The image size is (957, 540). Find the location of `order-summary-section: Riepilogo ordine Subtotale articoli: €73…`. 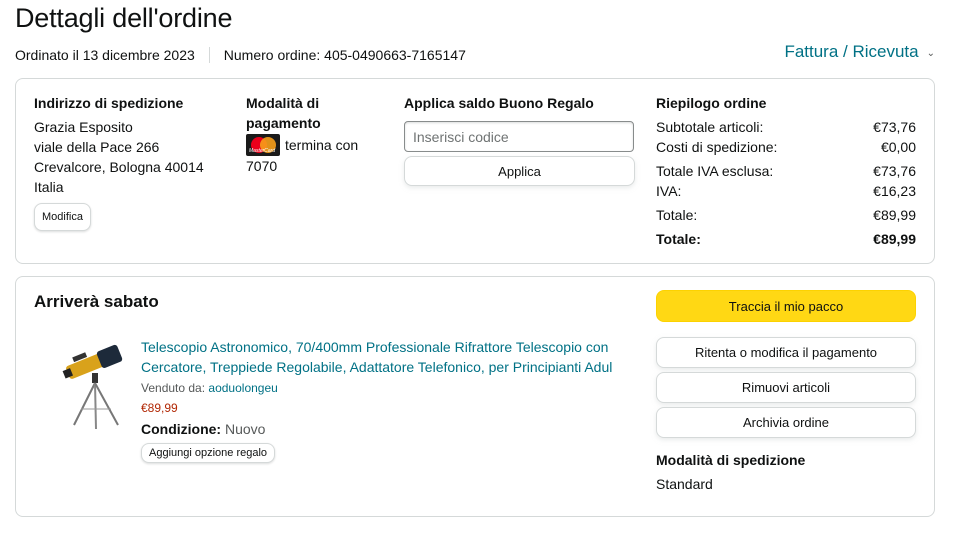

order-summary-section: Riepilogo ordine Subtotale articoli: €73… is located at coordinates (786, 171).